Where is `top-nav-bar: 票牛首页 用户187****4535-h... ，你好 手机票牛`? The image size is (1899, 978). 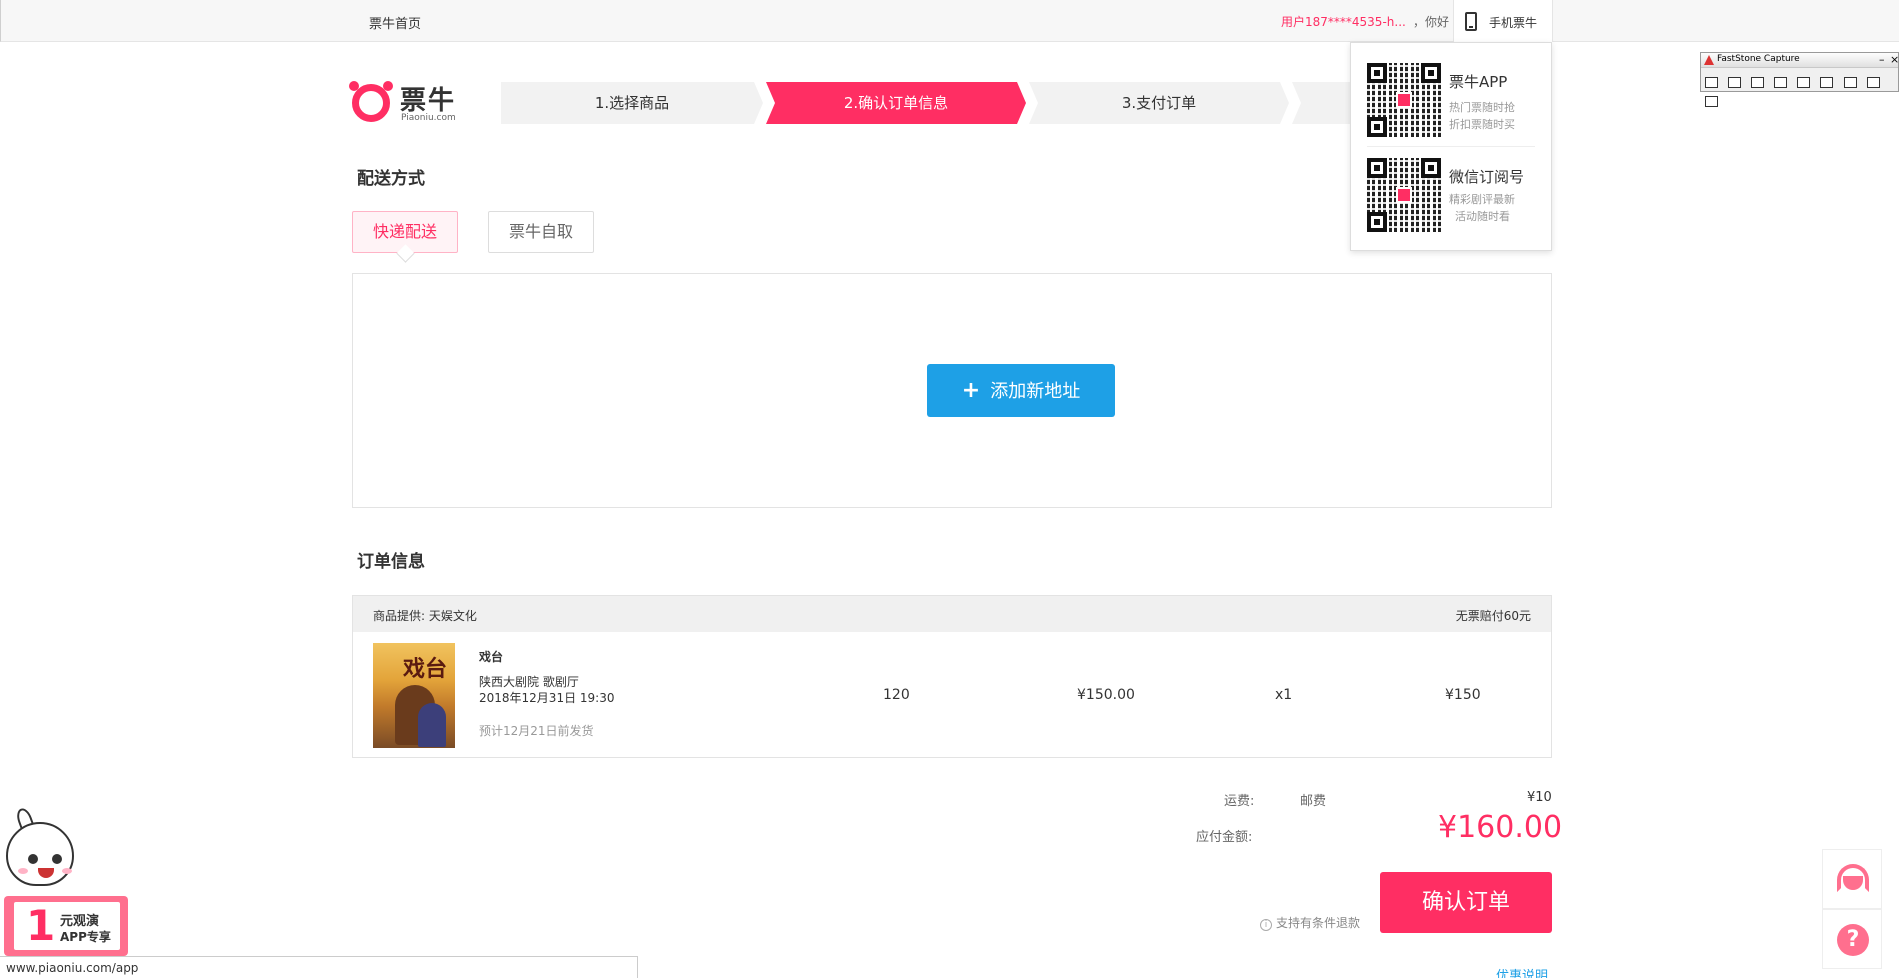
top-nav-bar: 票牛首页 用户187****4535-h... ，你好 手机票牛 is located at coordinates (949, 21).